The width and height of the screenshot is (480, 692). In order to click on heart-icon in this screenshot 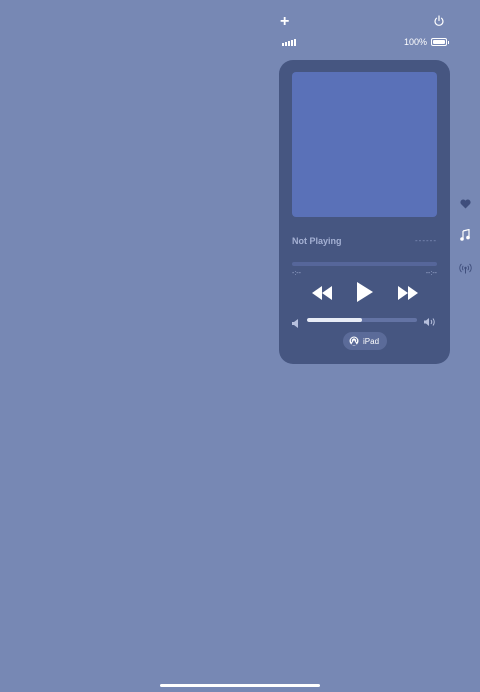, I will do `click(465, 204)`.